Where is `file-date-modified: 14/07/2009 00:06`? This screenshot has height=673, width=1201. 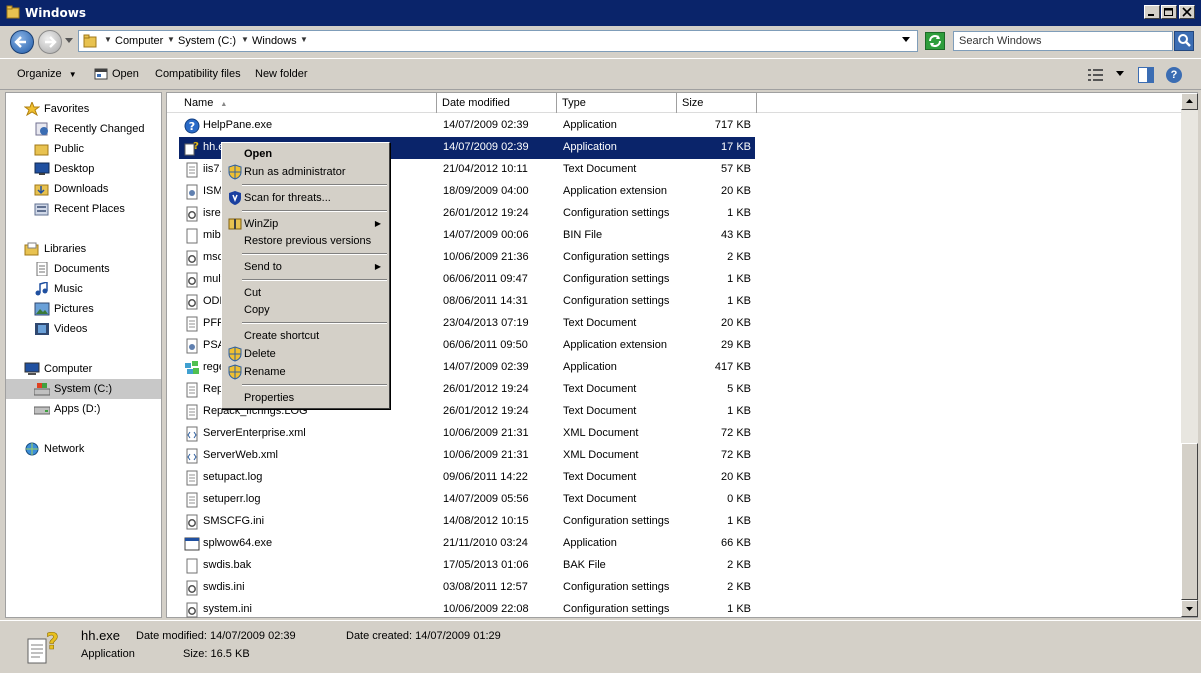
file-date-modified: 14/07/2009 00:06 is located at coordinates (486, 235).